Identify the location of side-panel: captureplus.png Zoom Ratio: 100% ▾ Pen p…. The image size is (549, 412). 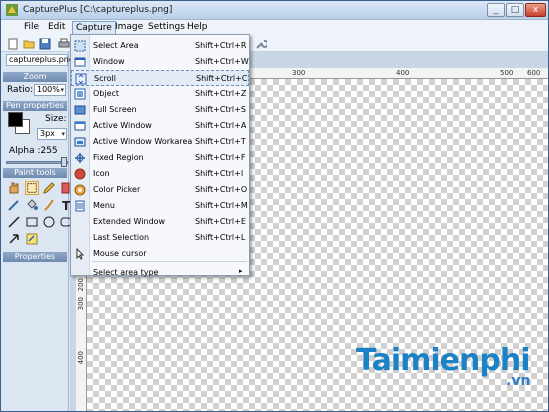
(37, 231).